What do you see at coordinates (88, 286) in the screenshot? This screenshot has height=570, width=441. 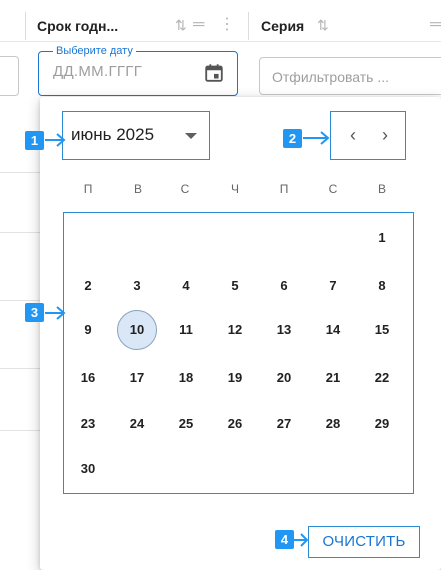 I see `day-cell: 2` at bounding box center [88, 286].